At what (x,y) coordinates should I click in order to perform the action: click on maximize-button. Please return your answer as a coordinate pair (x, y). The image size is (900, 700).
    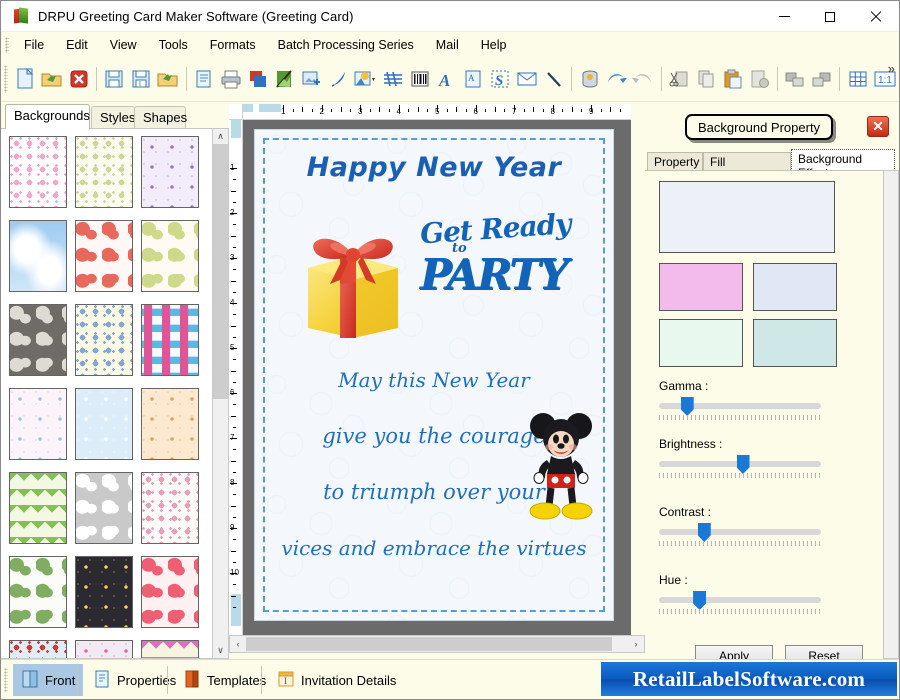
    Looking at the image, I should click on (830, 16).